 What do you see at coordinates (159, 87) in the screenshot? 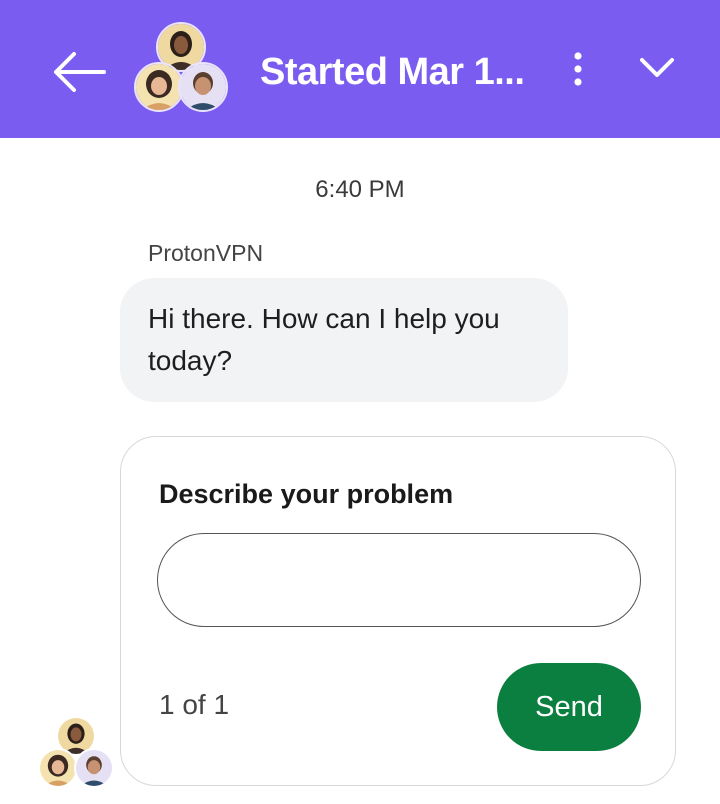
I see `agent-avatar-left` at bounding box center [159, 87].